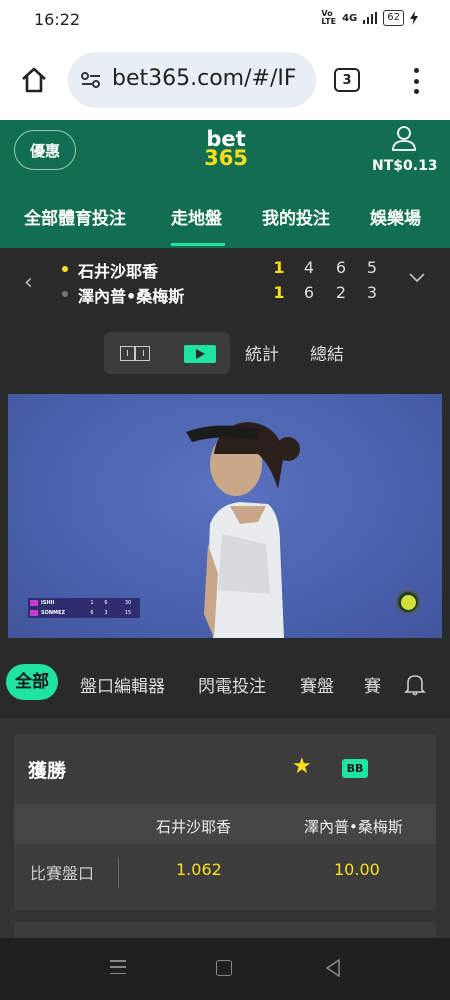 The height and width of the screenshot is (1000, 450). Describe the element at coordinates (45, 150) in the screenshot. I see `promotions-button: 優惠` at that location.